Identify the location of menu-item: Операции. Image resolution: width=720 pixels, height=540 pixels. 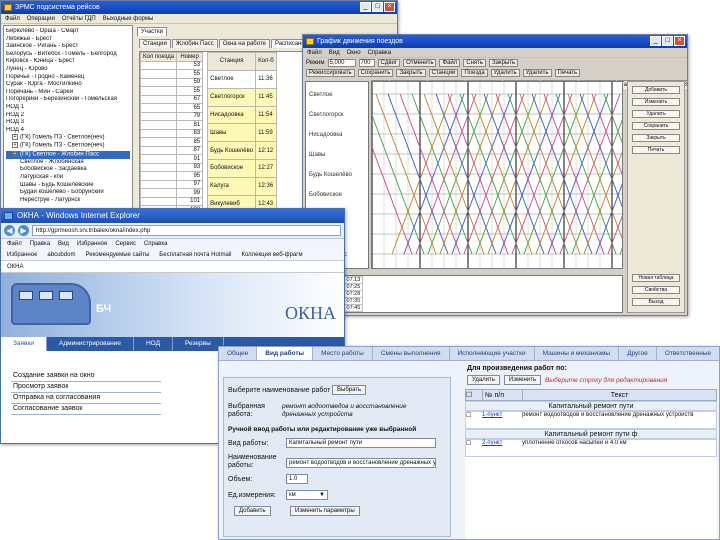
(41, 18).